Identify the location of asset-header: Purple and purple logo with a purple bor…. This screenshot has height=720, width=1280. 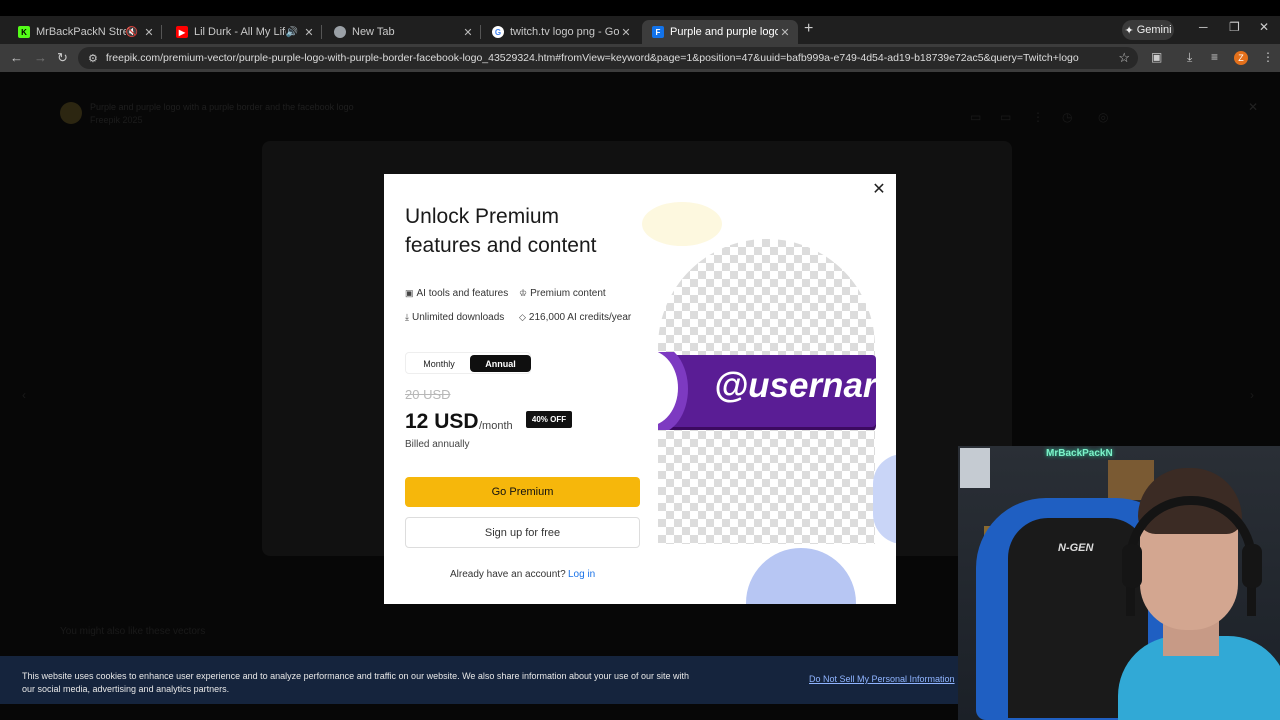
(210, 115).